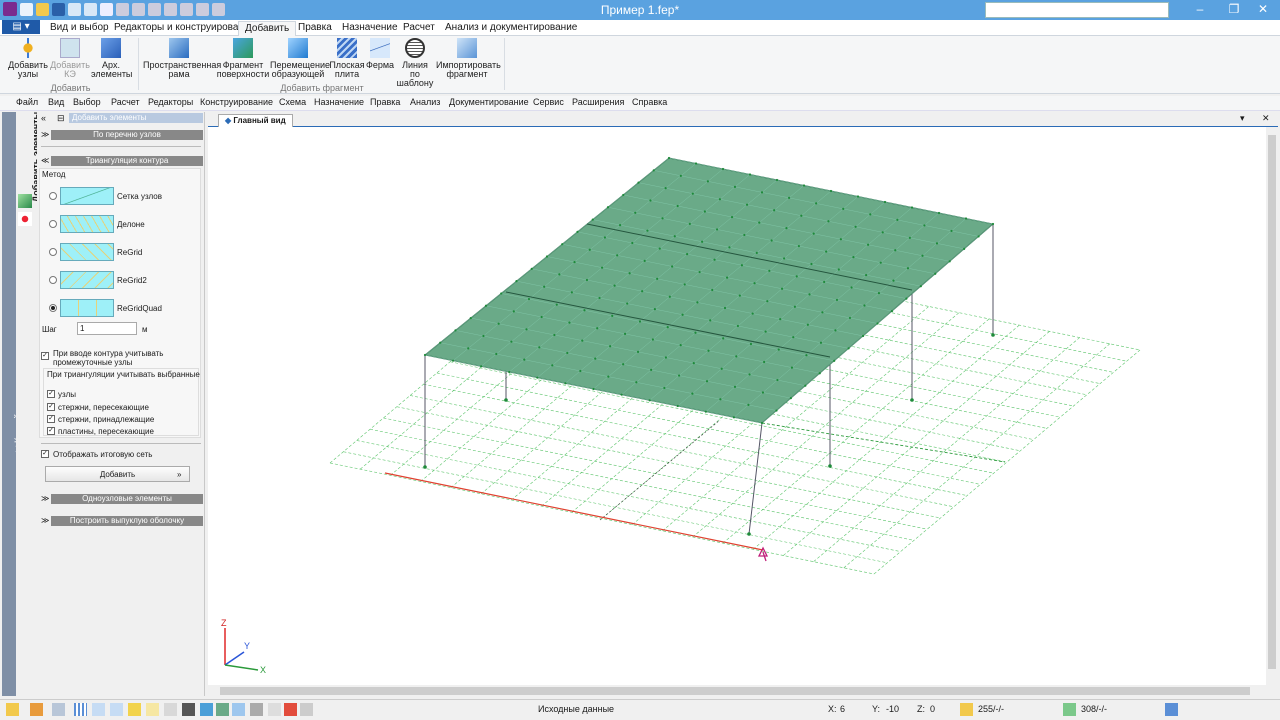  I want to click on radio-regrid2, so click(53, 280).